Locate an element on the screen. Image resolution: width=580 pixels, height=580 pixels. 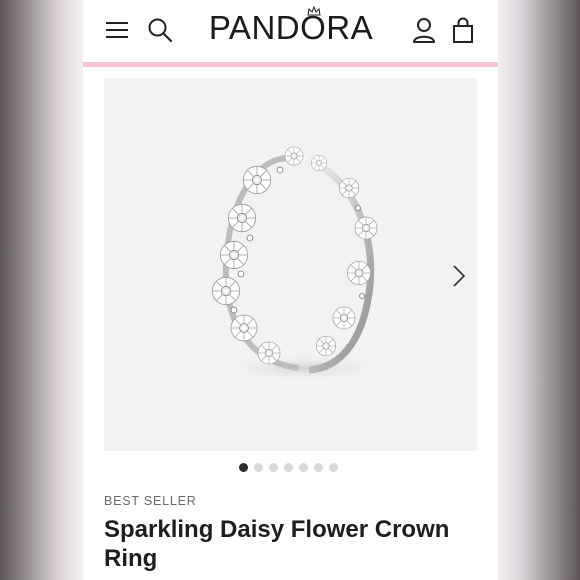
search-icon is located at coordinates (160, 30).